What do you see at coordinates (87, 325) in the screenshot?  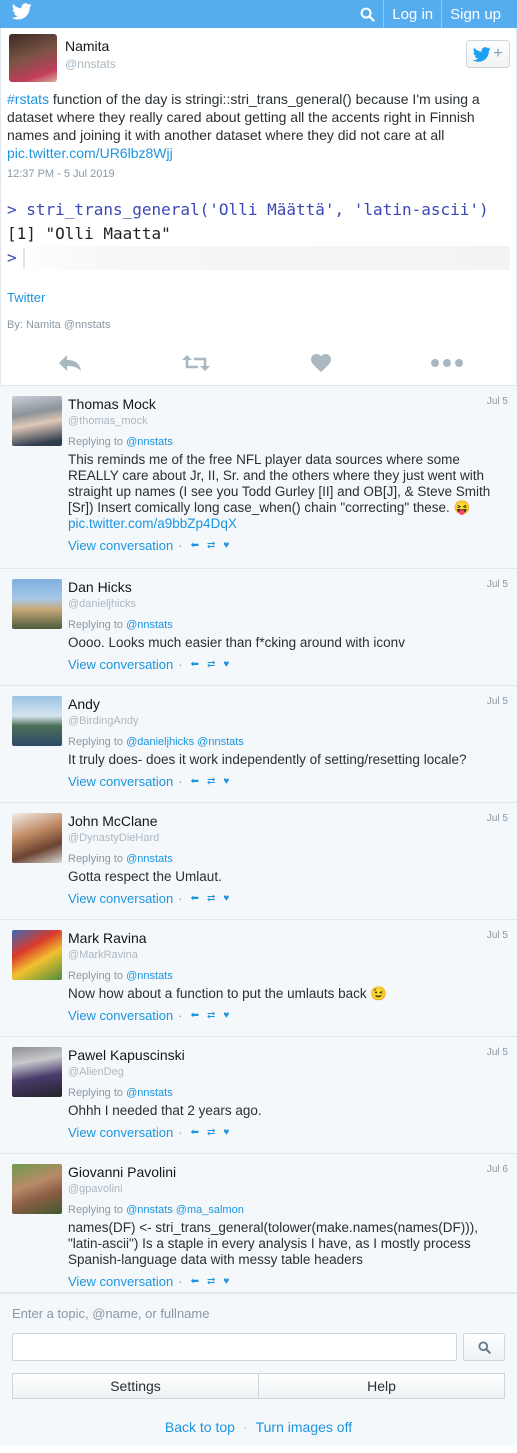 I see `by-handle: @nnstats` at bounding box center [87, 325].